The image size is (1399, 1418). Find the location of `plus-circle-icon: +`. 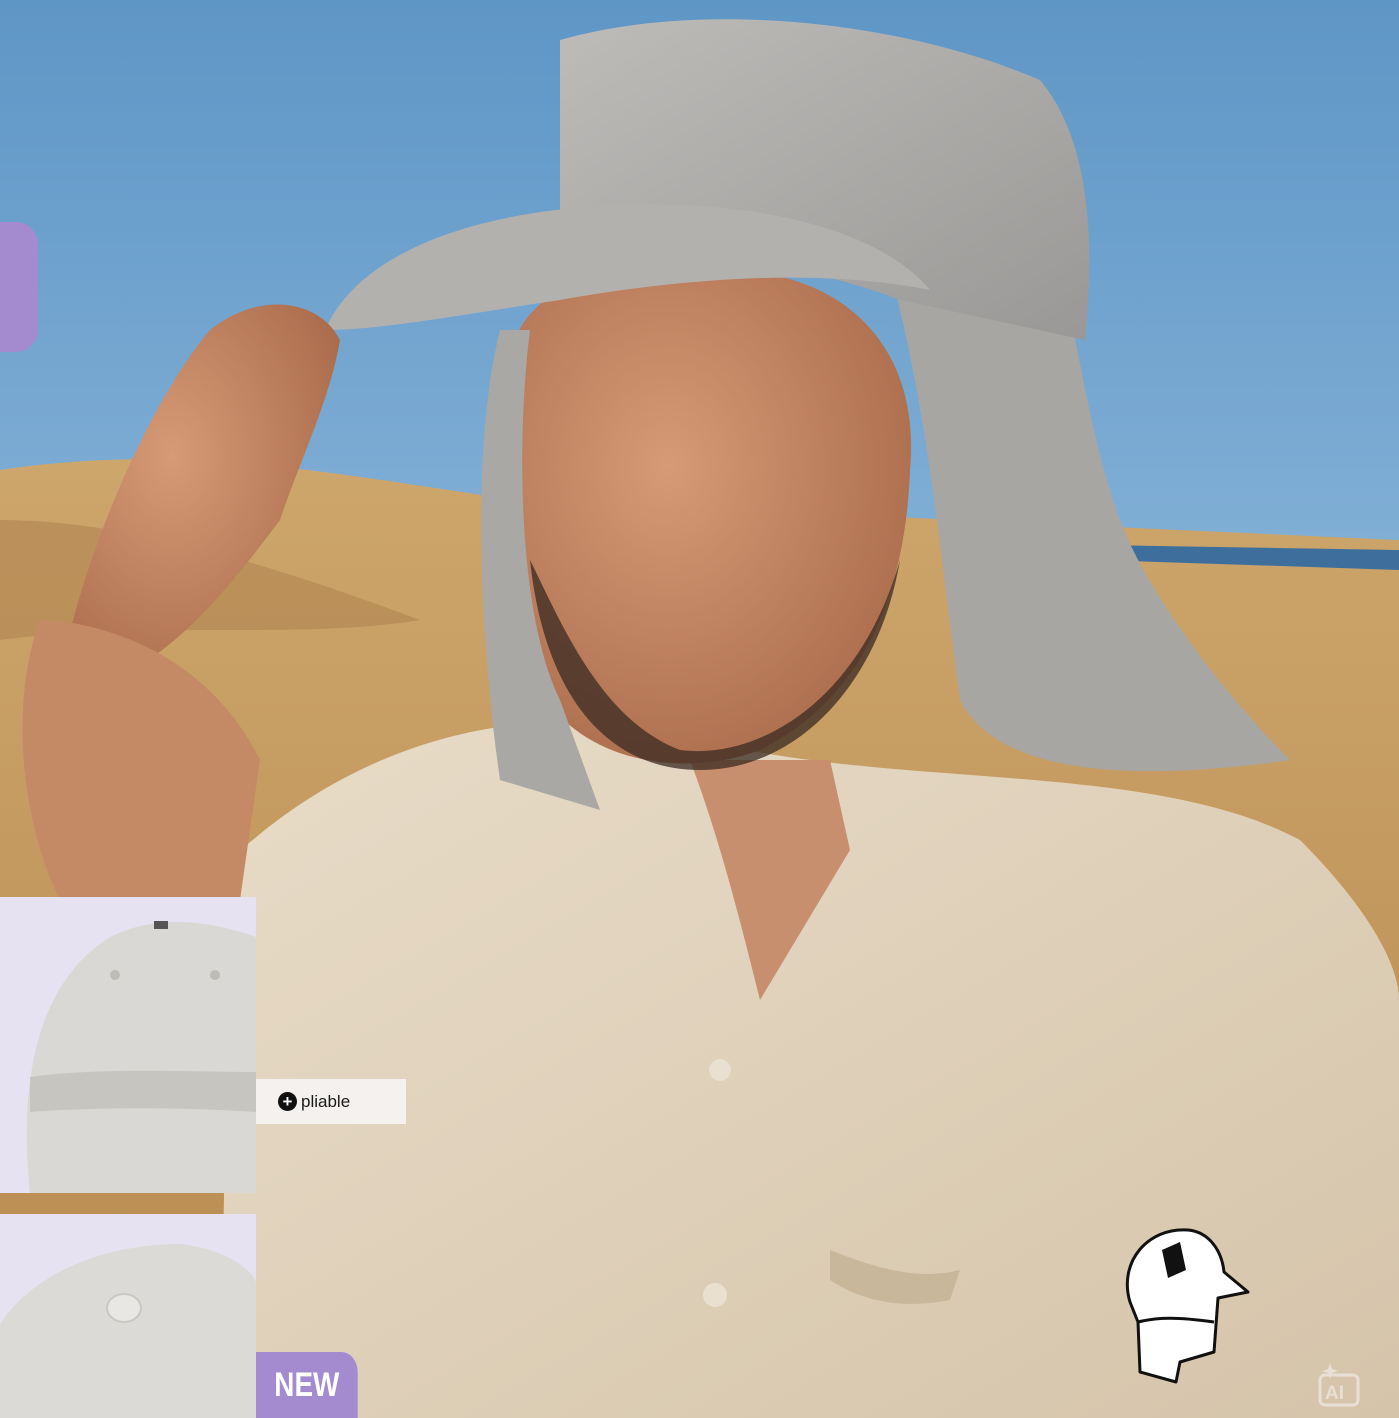

plus-circle-icon: + is located at coordinates (287, 1101).